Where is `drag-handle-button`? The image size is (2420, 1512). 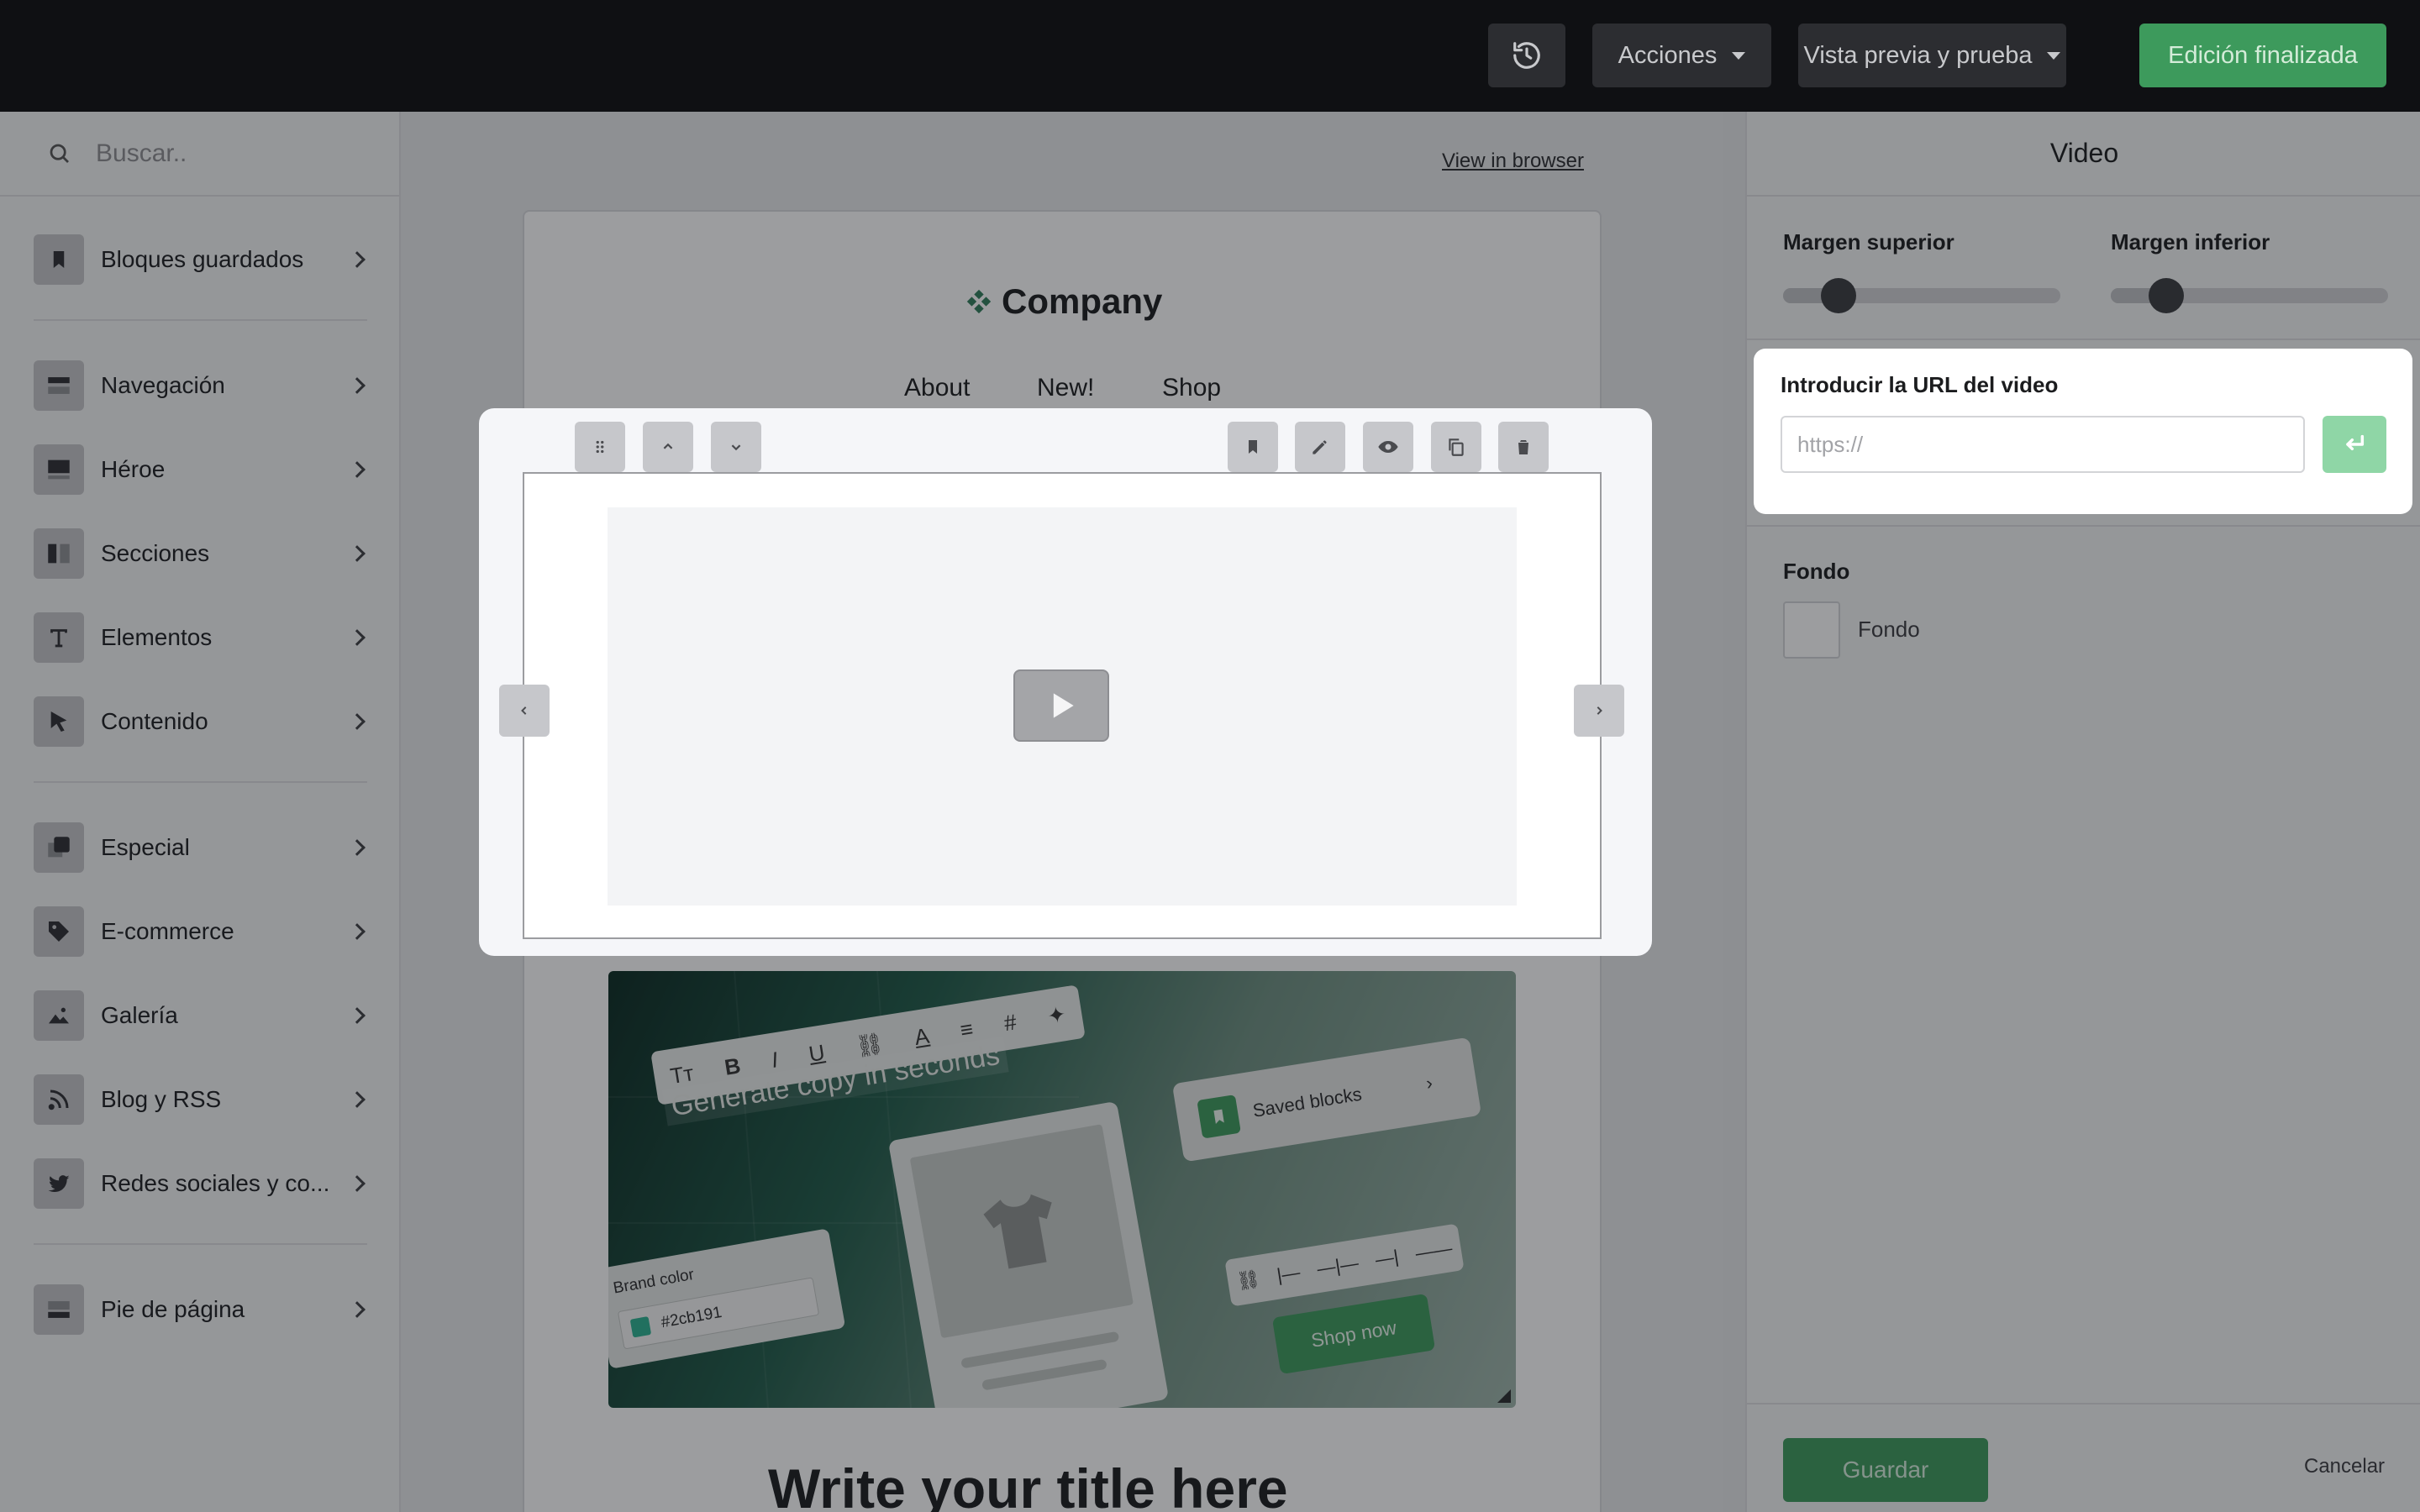 drag-handle-button is located at coordinates (600, 447).